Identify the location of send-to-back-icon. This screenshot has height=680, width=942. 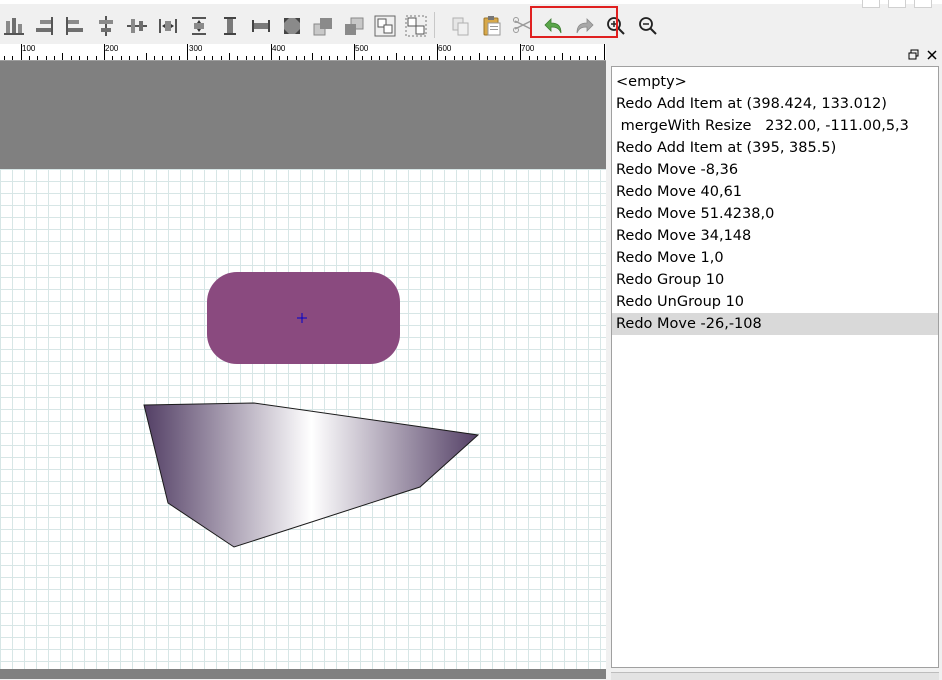
(354, 26).